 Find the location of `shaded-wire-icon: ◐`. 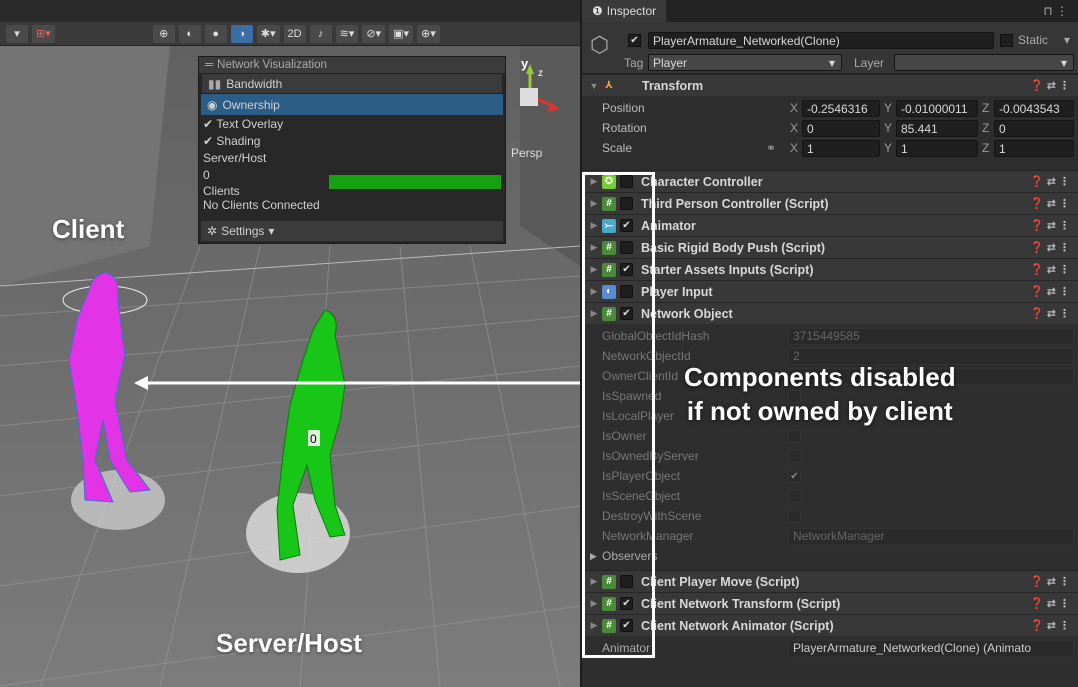

shaded-wire-icon: ◐ is located at coordinates (189, 33).